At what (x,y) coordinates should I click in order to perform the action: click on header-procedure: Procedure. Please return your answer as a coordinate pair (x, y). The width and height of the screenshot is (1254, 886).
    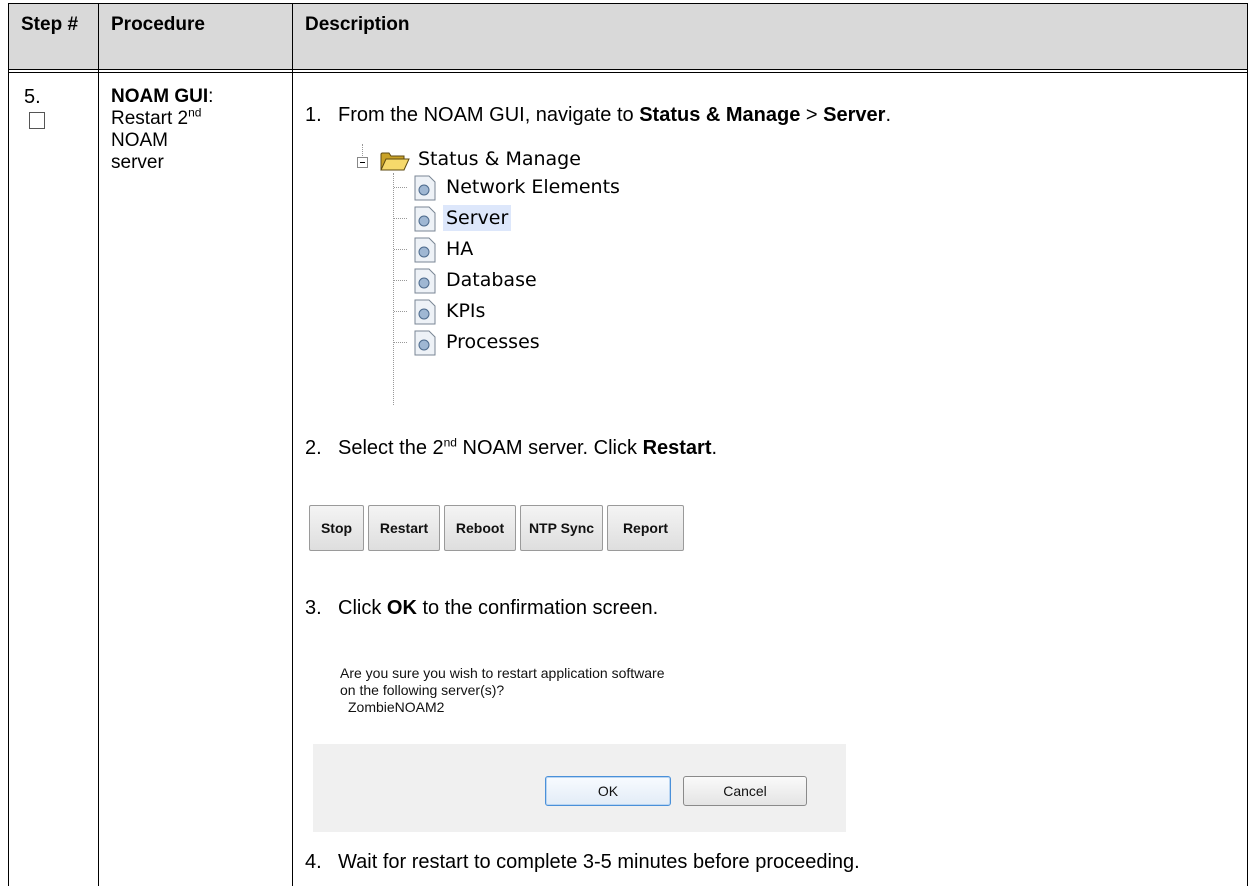
    Looking at the image, I should click on (158, 24).